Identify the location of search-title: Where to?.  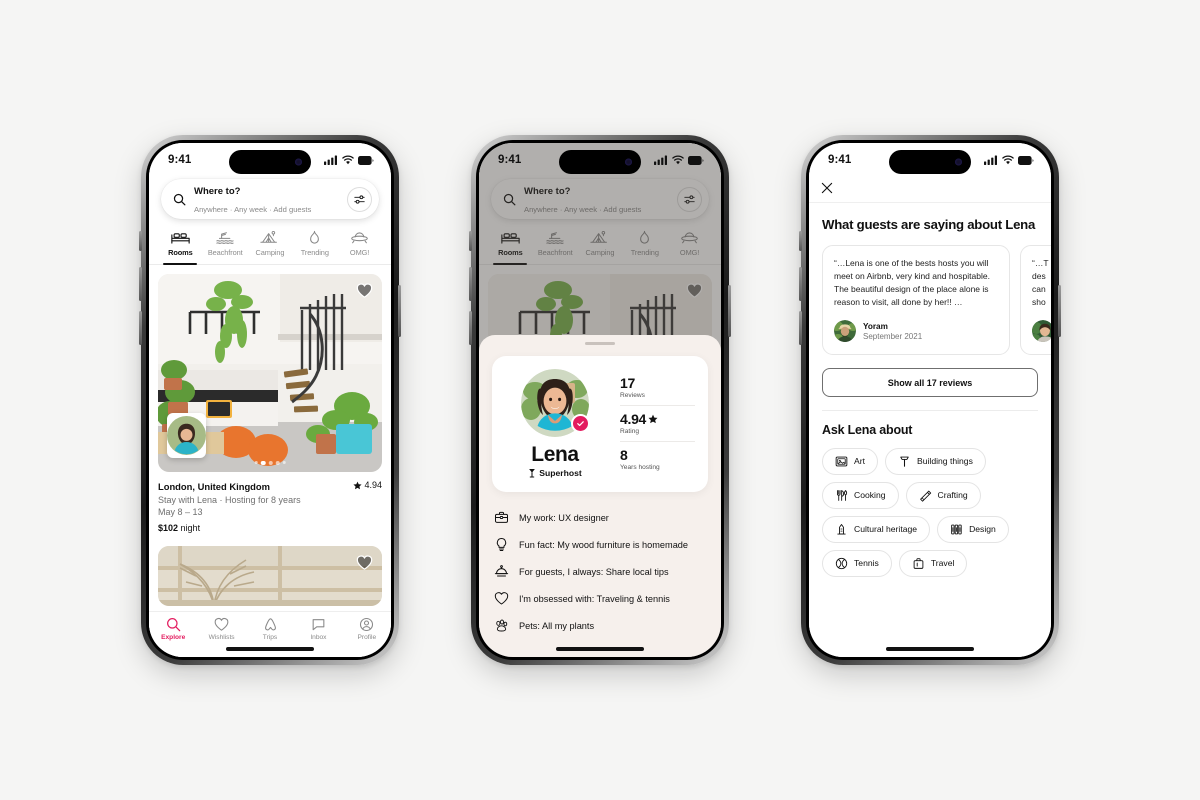
(217, 191).